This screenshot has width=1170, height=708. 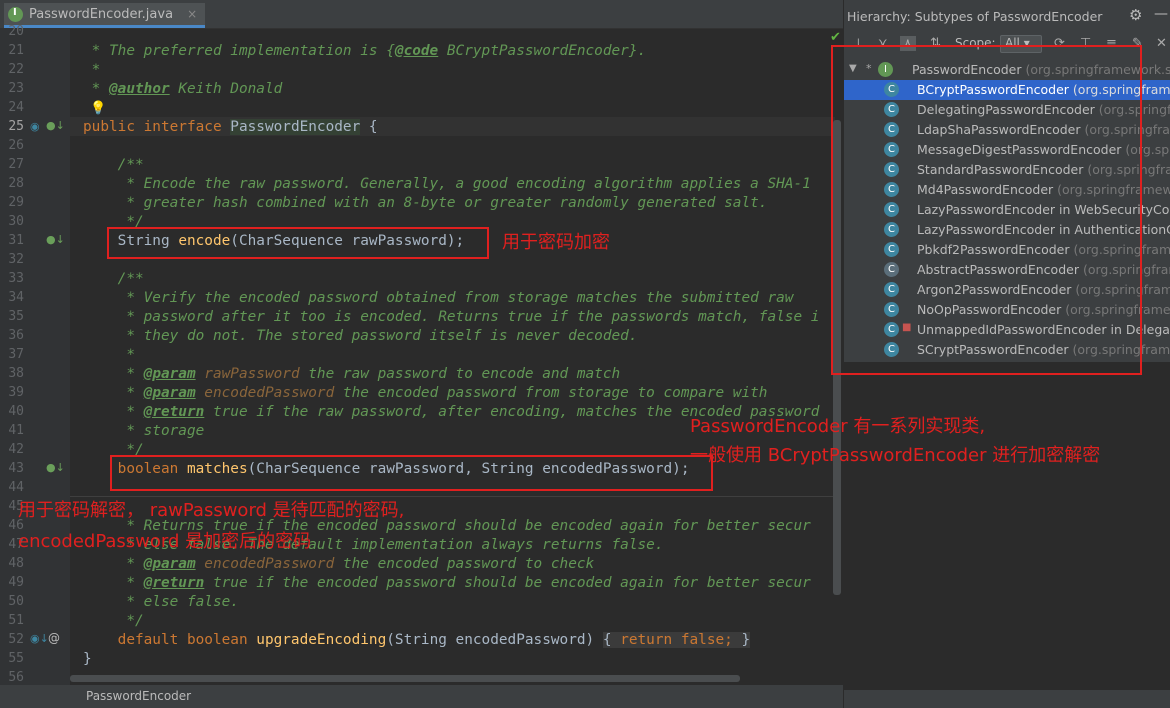 I want to click on line-number: 44, so click(x=16, y=487).